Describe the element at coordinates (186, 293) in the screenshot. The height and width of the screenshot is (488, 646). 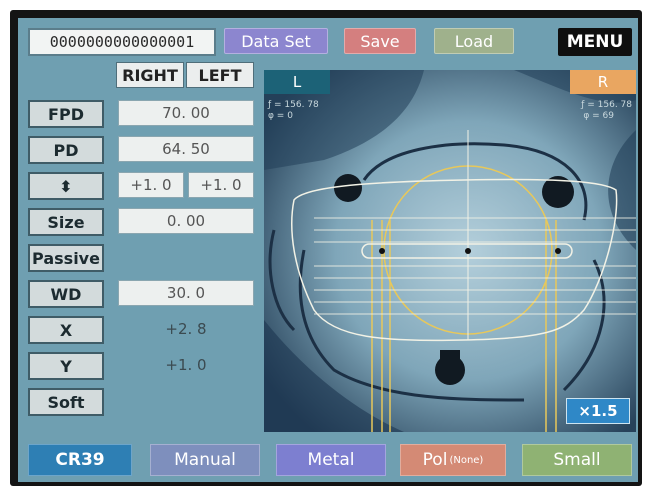
I see `wd-value: 30. 0` at that location.